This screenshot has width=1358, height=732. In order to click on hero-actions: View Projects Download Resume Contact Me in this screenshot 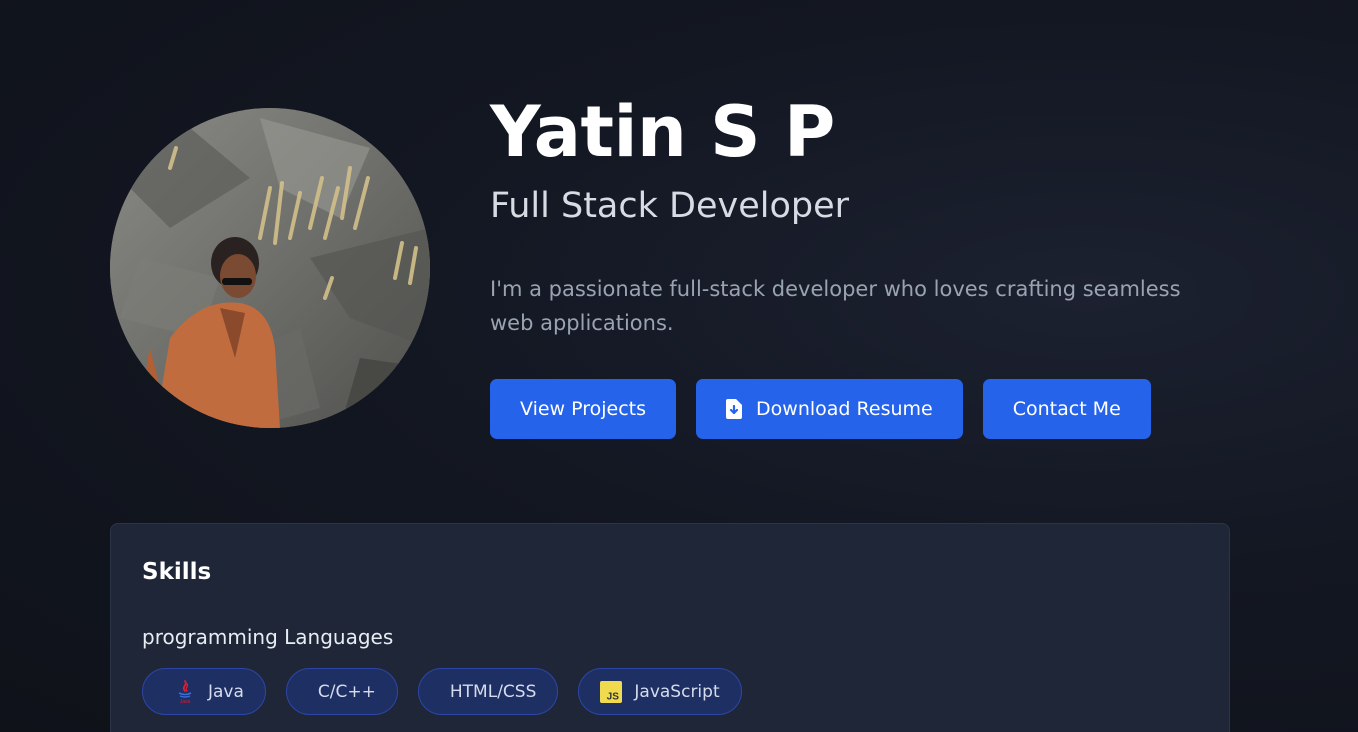, I will do `click(880, 409)`.